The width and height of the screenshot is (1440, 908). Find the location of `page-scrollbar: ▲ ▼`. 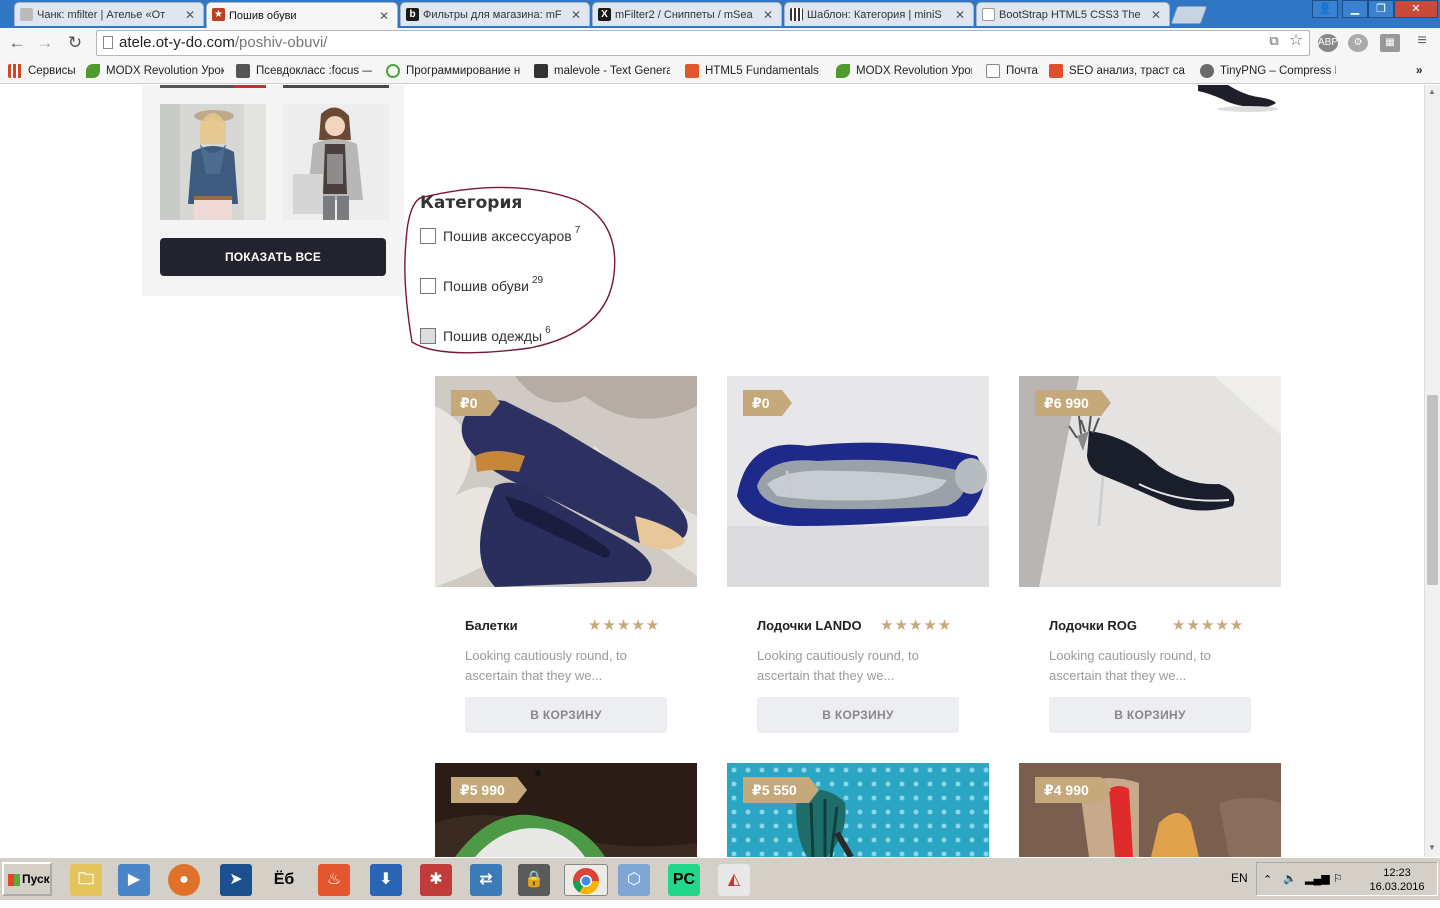

page-scrollbar: ▲ ▼ is located at coordinates (1432, 471).